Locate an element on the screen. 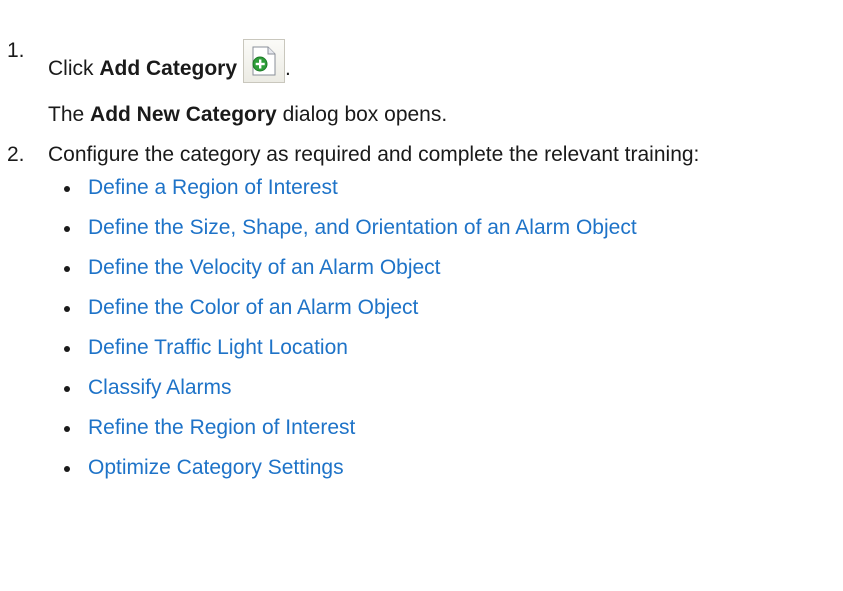 Image resolution: width=843 pixels, height=591 pixels. list-item: Classify Alarms is located at coordinates (350, 396).